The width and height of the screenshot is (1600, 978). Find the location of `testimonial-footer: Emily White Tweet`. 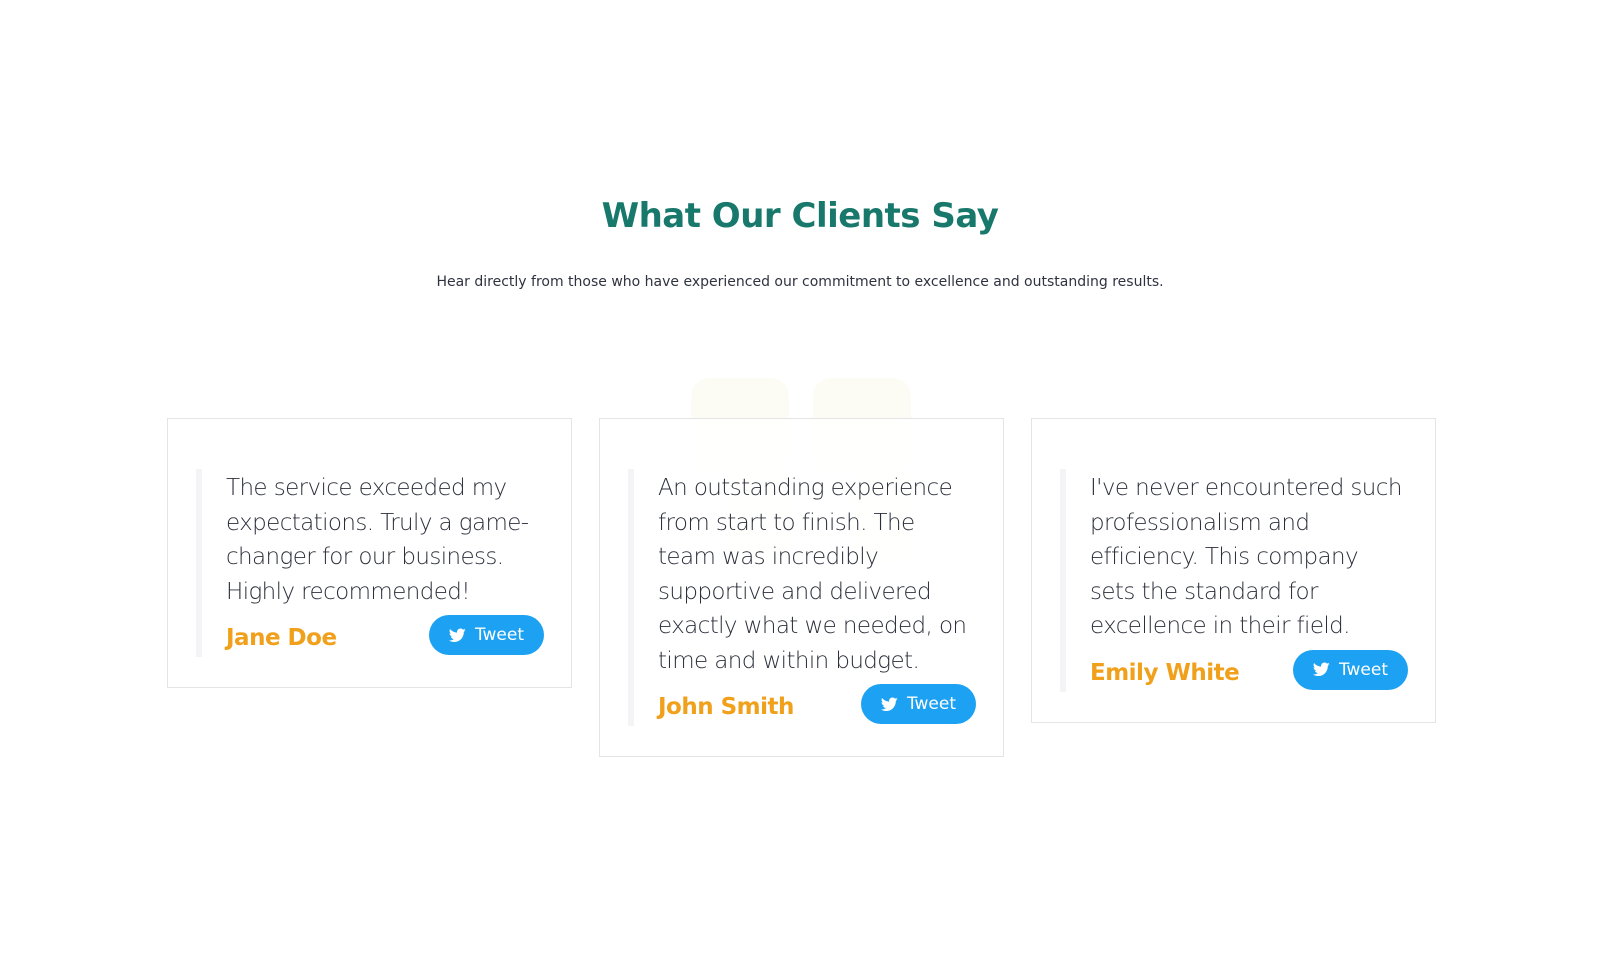

testimonial-footer: Emily White Tweet is located at coordinates (1249, 670).